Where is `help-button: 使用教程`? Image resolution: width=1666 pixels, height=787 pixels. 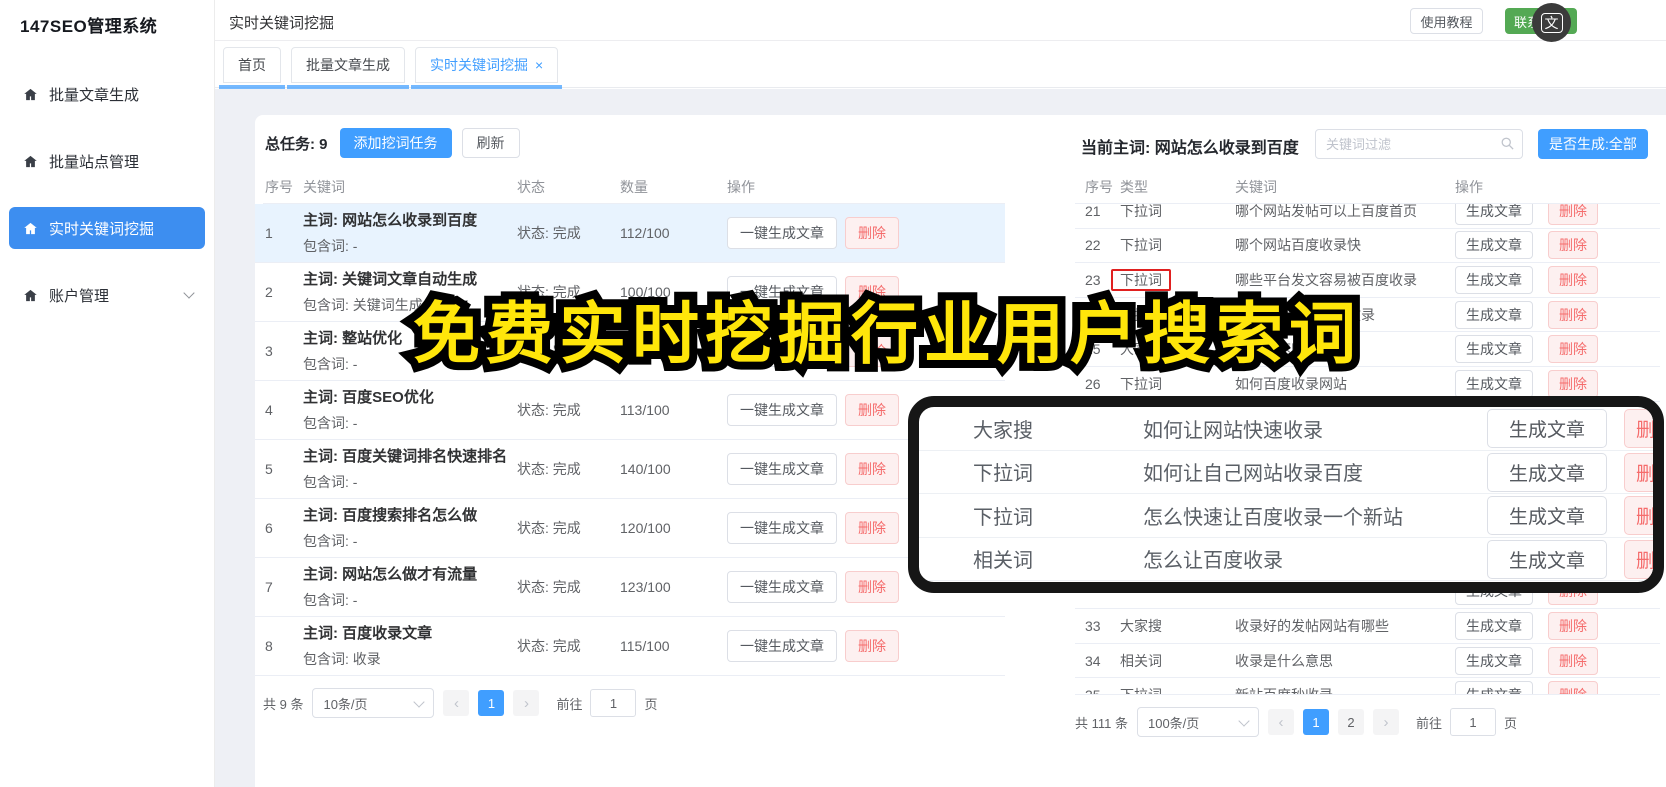
help-button: 使用教程 is located at coordinates (1446, 21).